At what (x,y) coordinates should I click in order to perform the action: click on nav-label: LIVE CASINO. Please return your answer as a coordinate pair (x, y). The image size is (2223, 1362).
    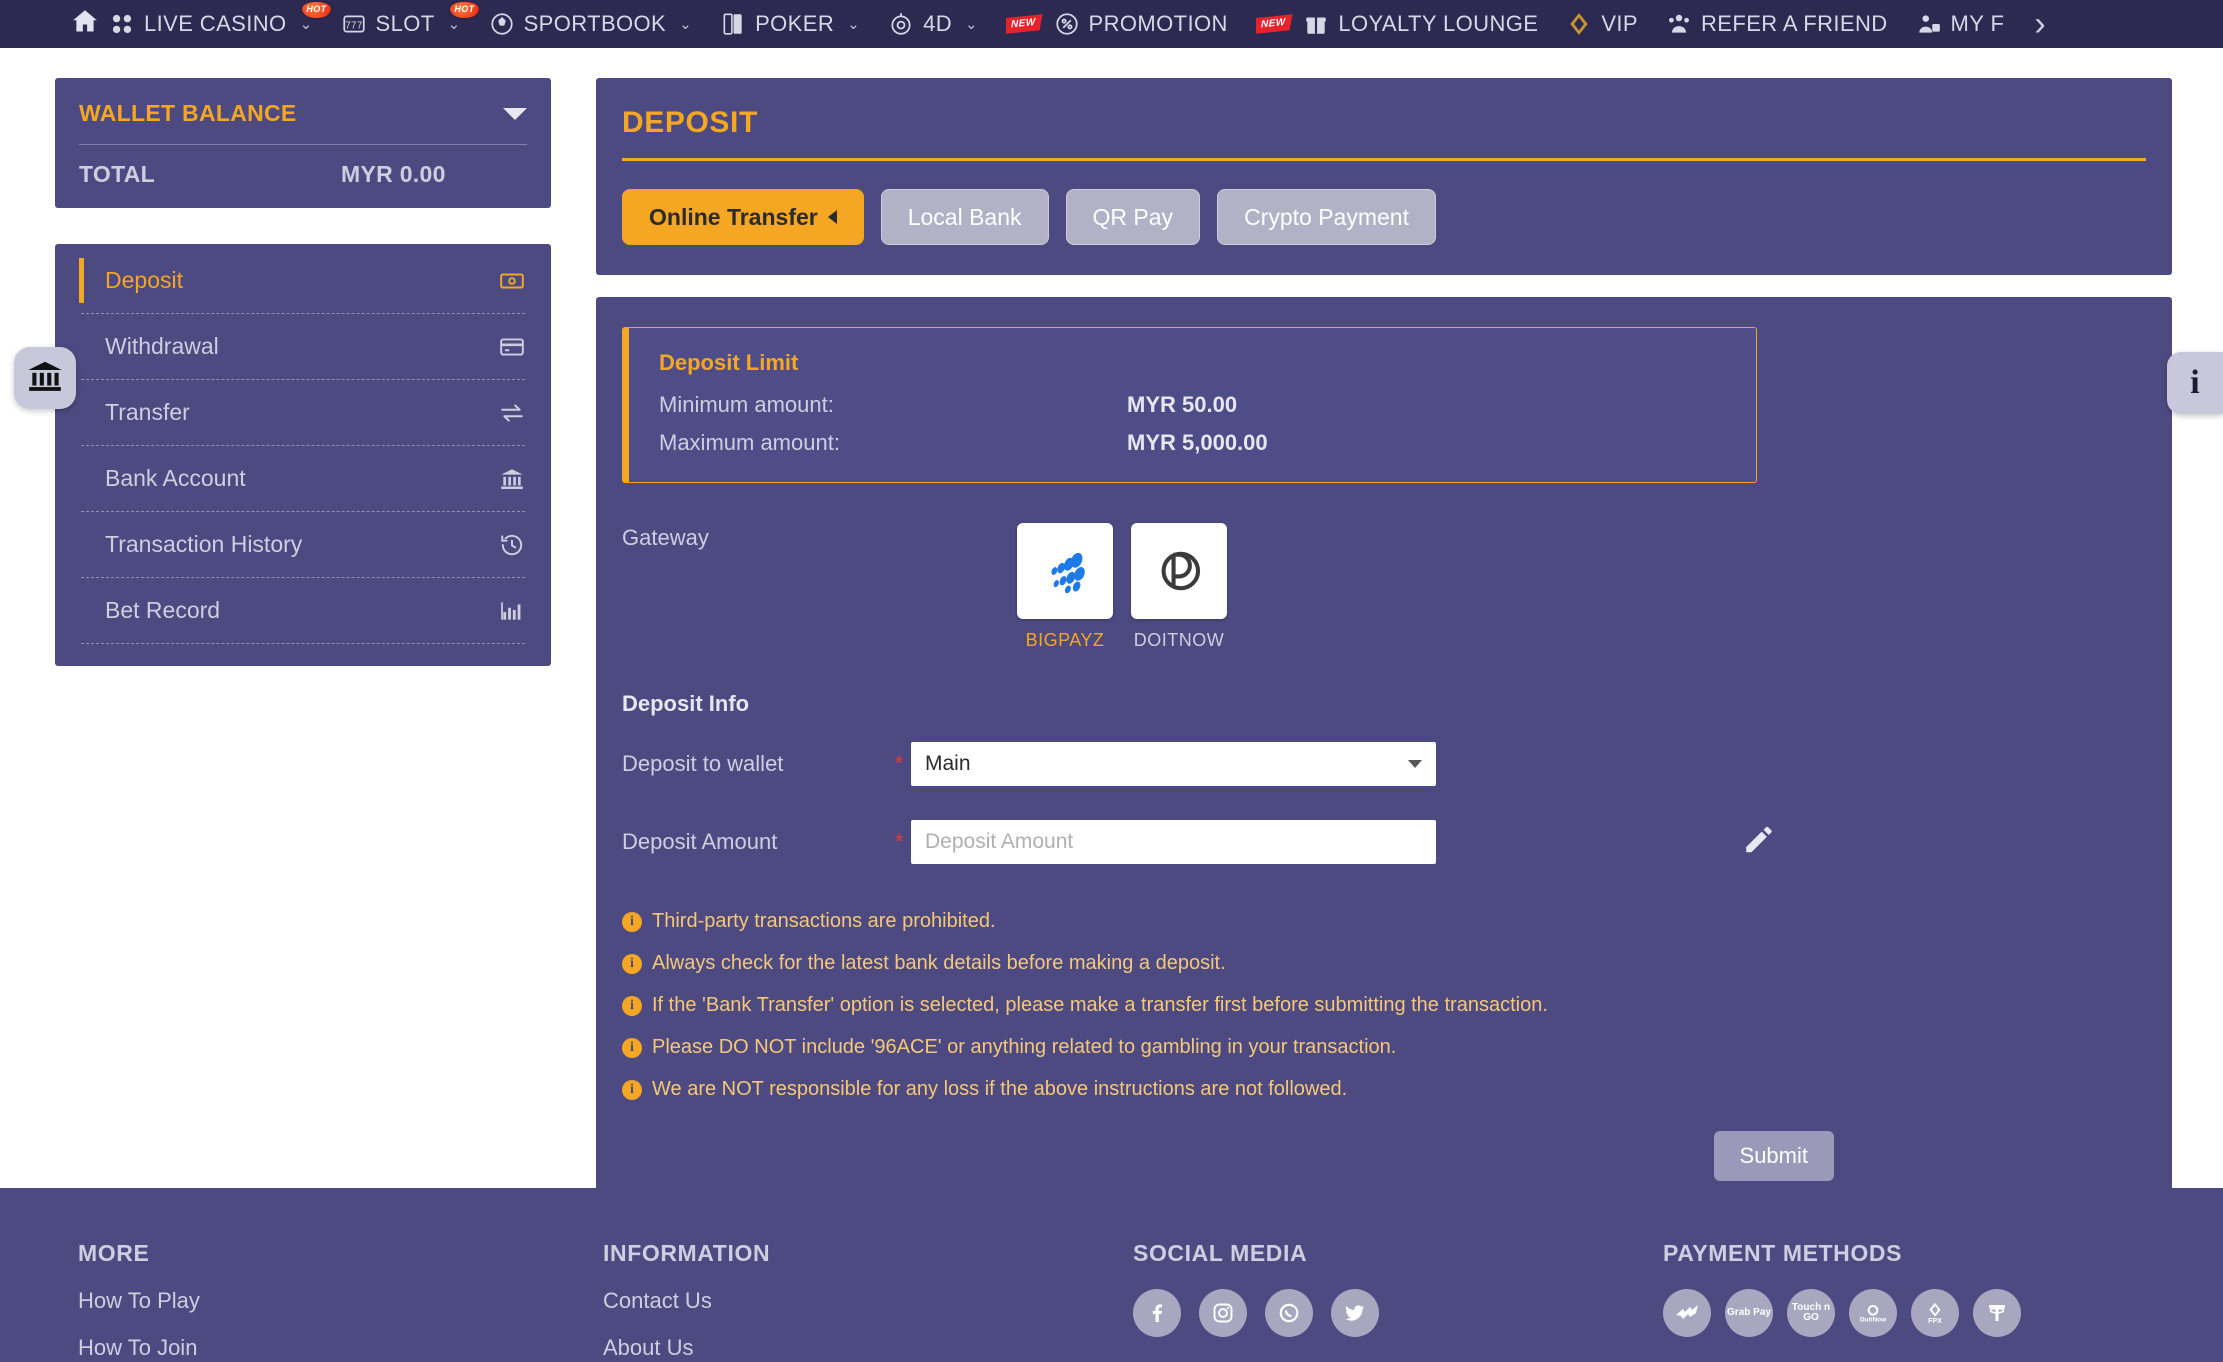
    Looking at the image, I should click on (215, 23).